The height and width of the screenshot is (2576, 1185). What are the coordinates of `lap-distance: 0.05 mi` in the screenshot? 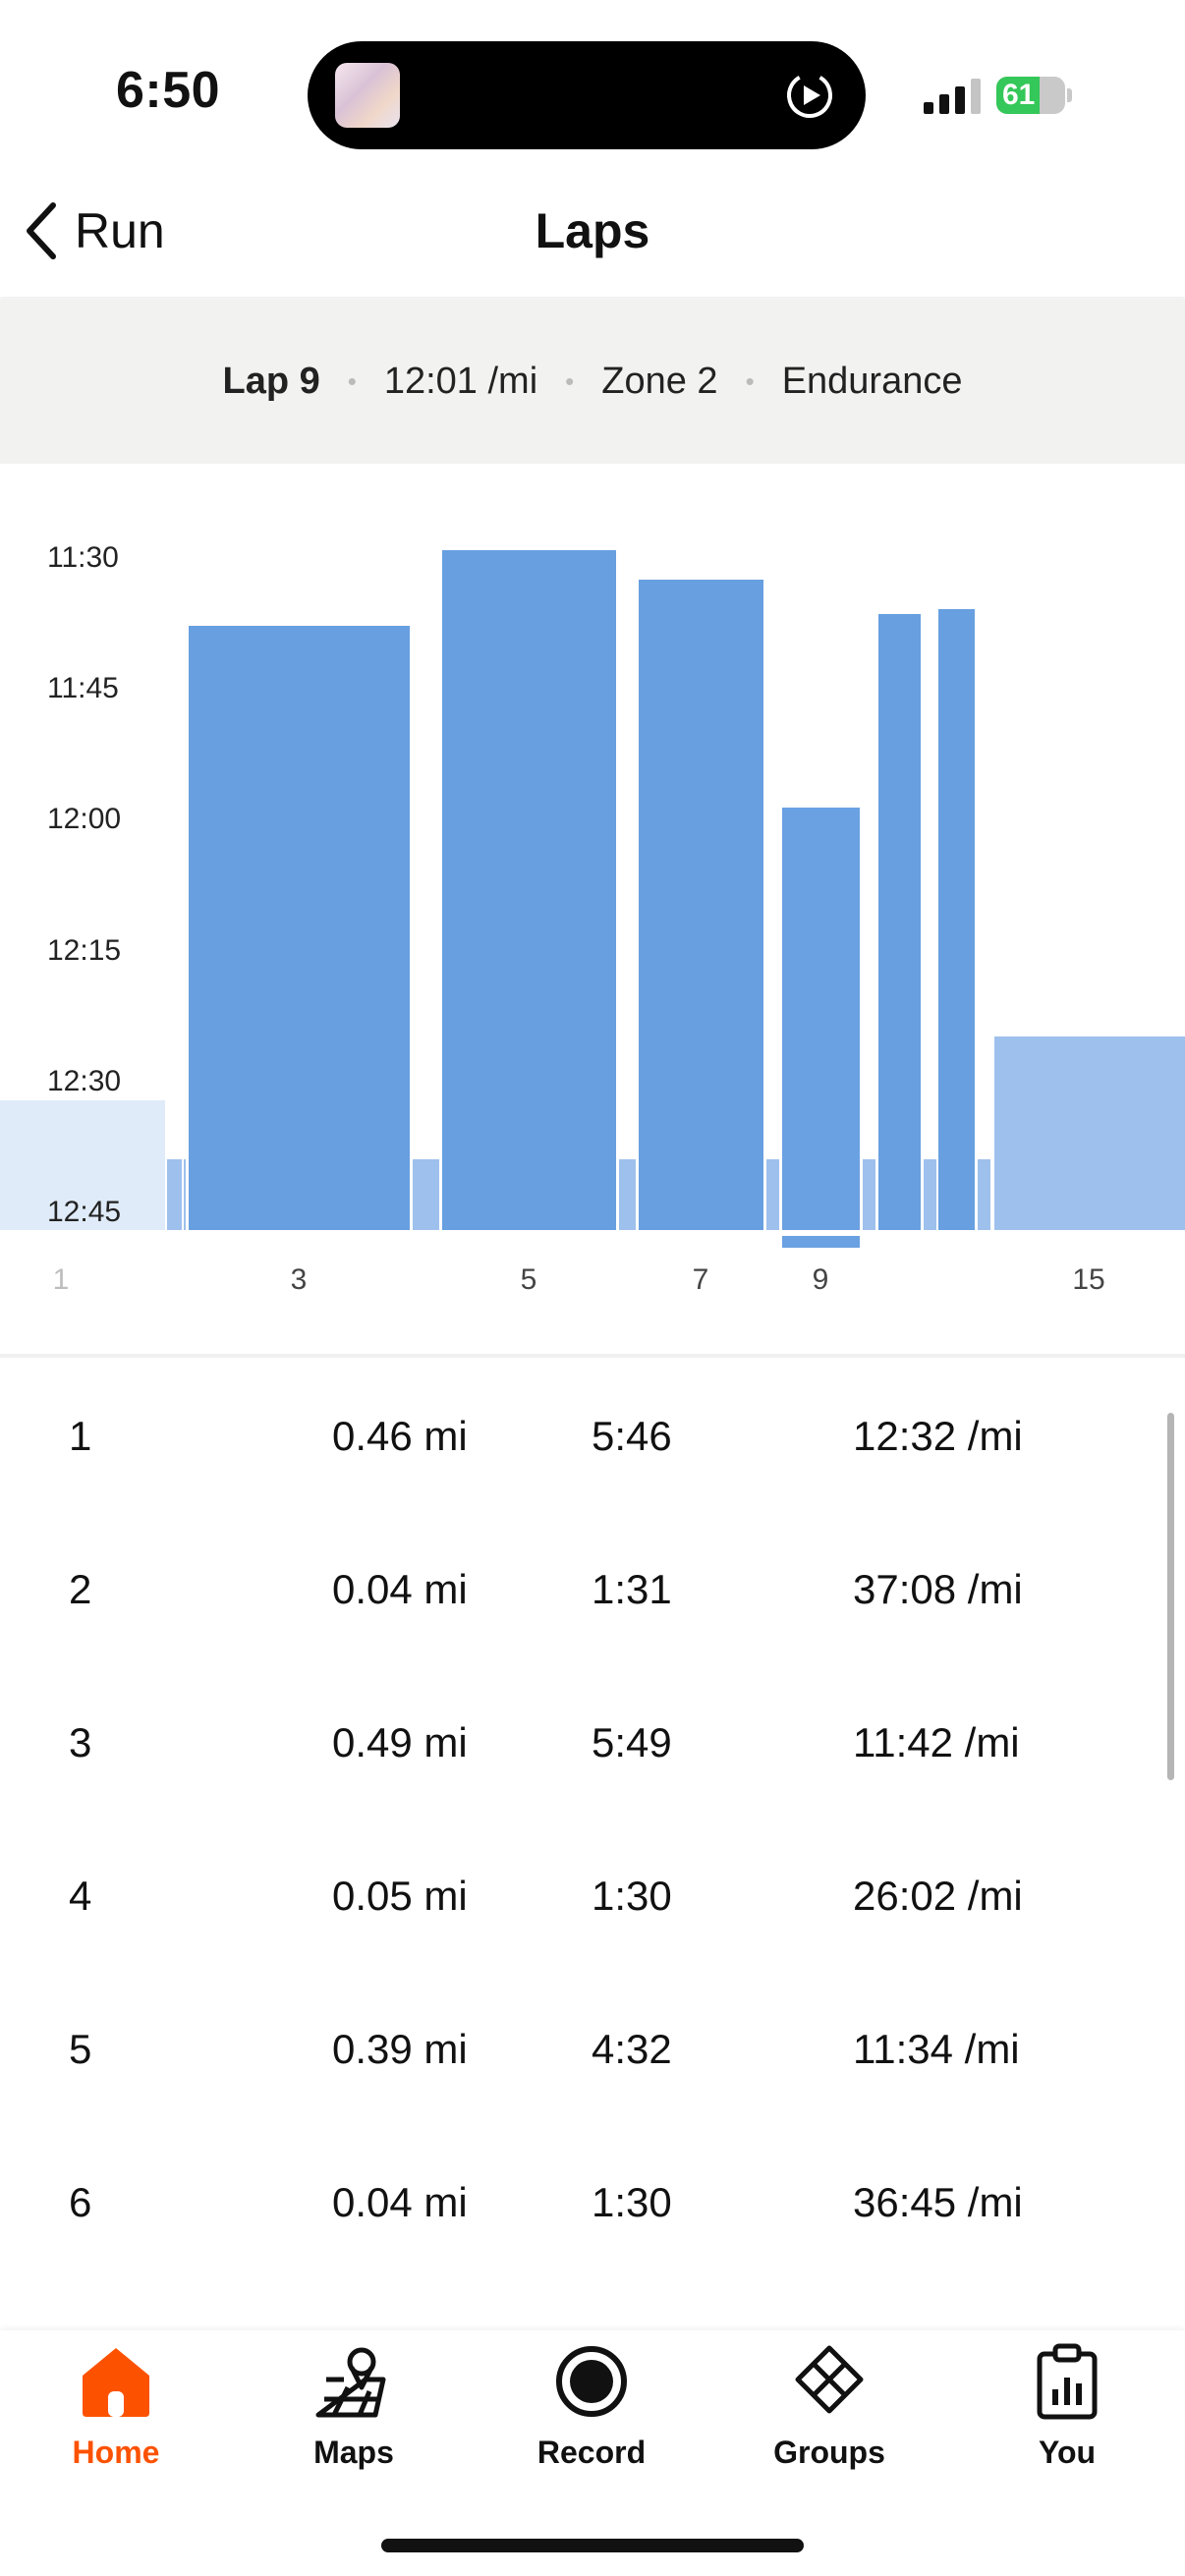 It's located at (400, 1896).